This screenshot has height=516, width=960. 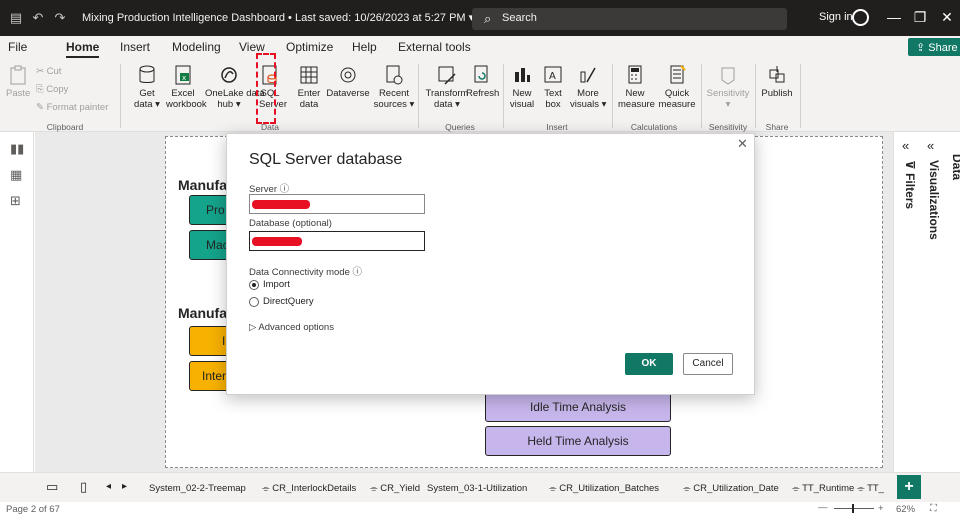 I want to click on tab-insert: Insert, so click(x=135, y=47).